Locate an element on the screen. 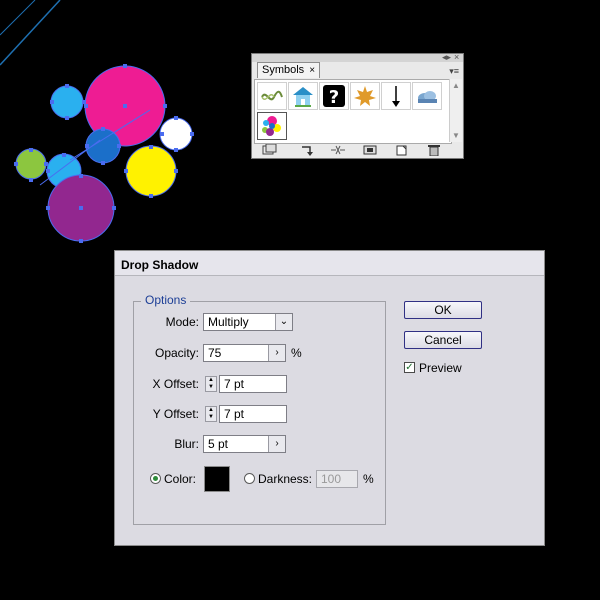 The width and height of the screenshot is (600, 600). symbol-options-icon is located at coordinates (370, 150).